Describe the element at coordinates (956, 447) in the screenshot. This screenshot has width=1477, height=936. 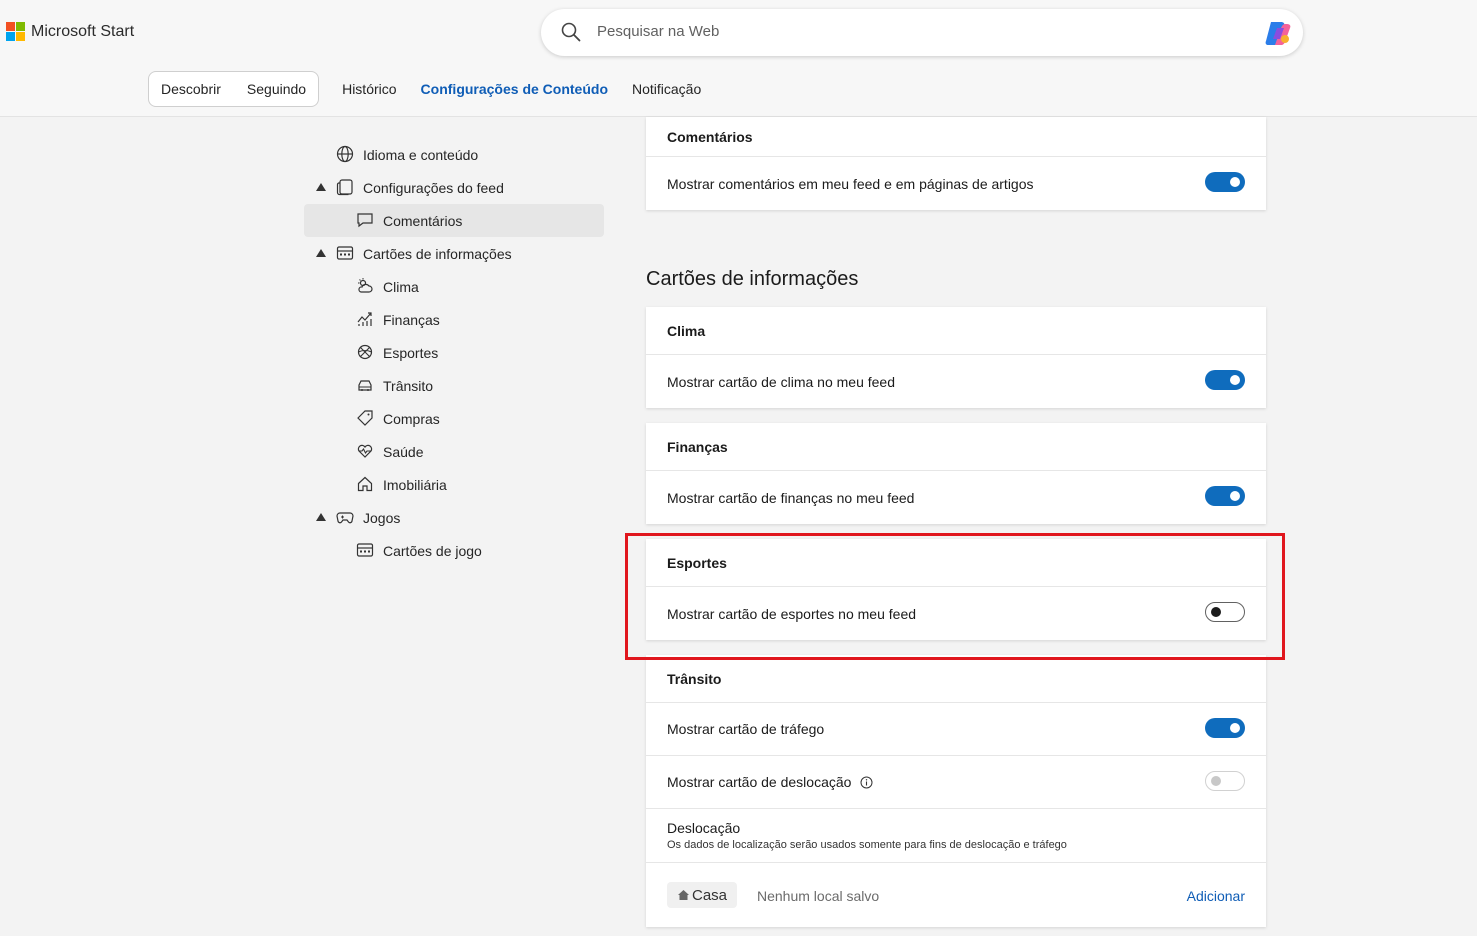
I see `card-title: Finanças` at that location.